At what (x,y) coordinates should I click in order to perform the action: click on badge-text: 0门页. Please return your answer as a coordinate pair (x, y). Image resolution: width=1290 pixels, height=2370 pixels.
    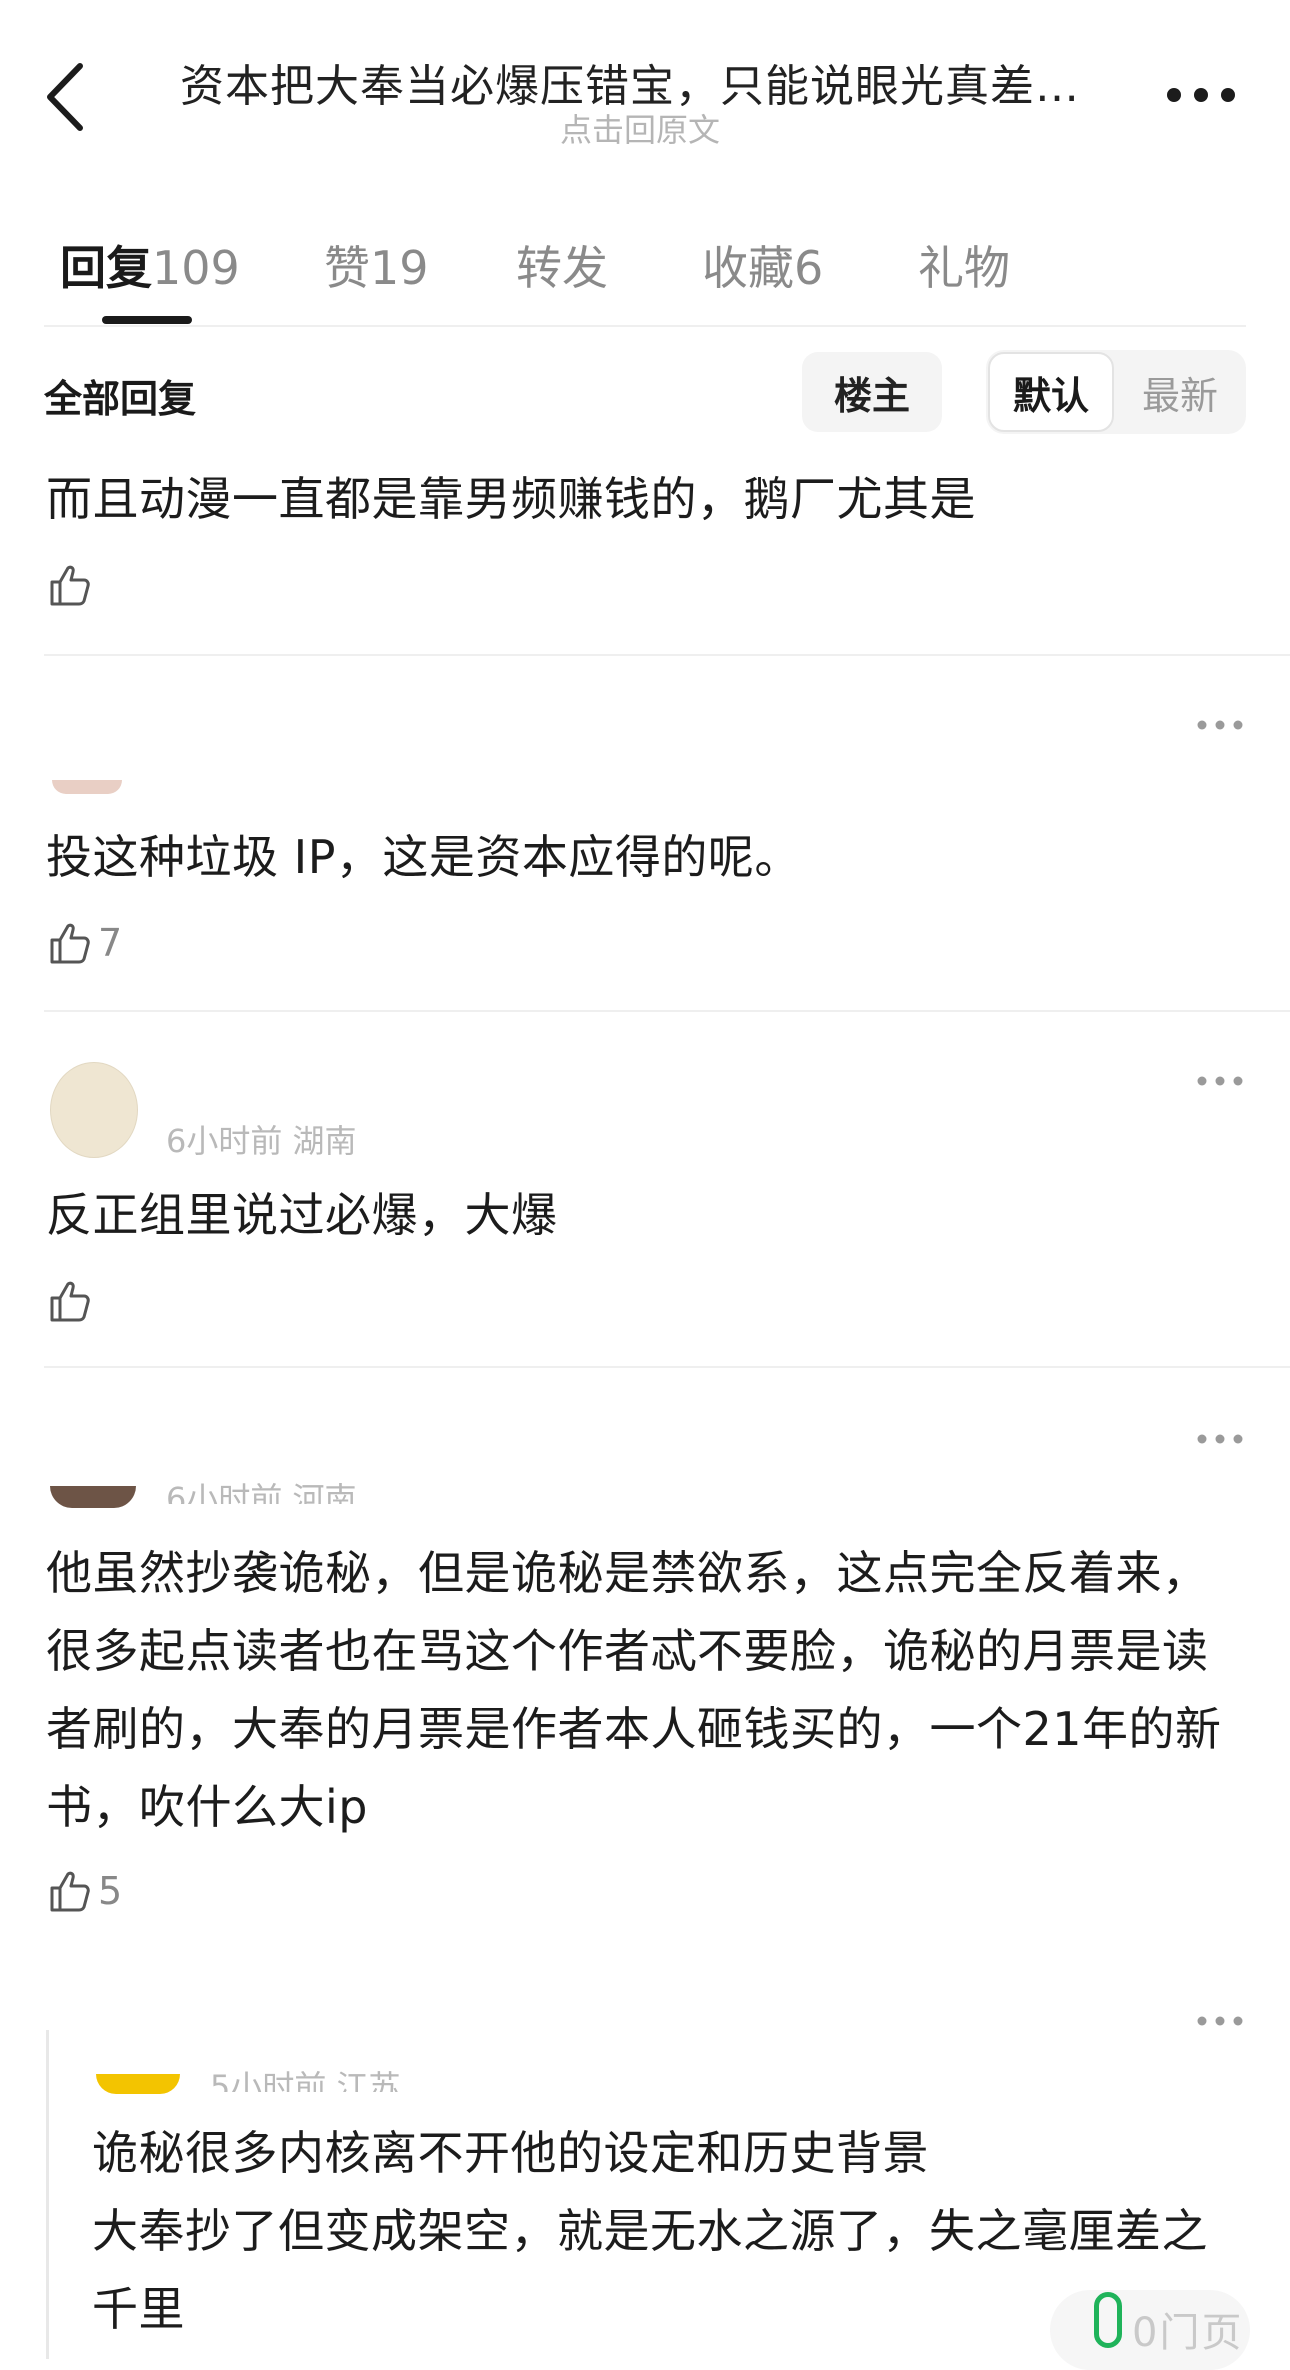
    Looking at the image, I should click on (1188, 2333).